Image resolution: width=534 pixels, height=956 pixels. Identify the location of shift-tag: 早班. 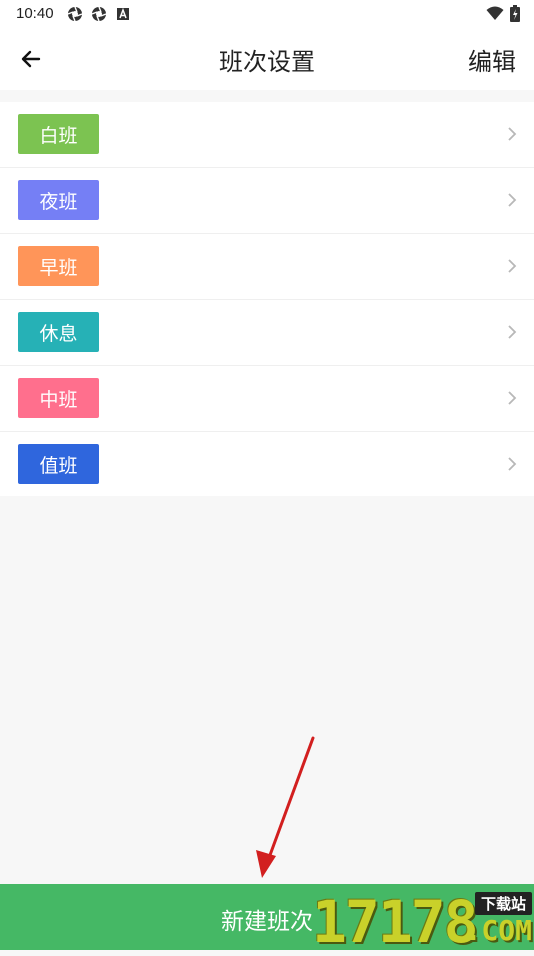
(58, 266).